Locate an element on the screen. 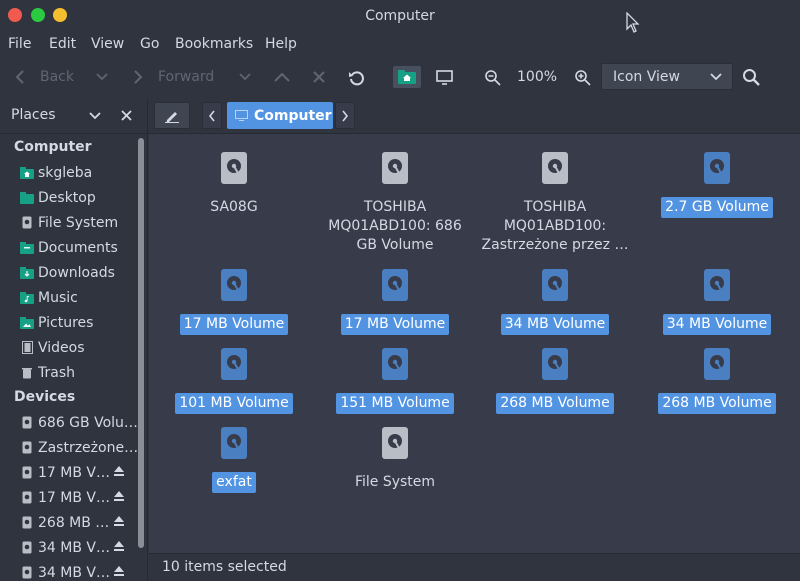 Image resolution: width=800 pixels, height=581 pixels. drive-item: File System is located at coordinates (395, 459).